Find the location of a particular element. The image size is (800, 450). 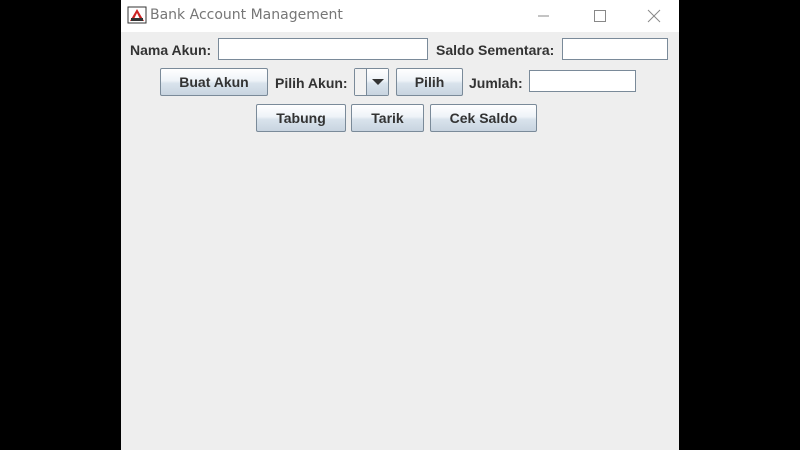

title-bar: Bank Account Management is located at coordinates (400, 16).